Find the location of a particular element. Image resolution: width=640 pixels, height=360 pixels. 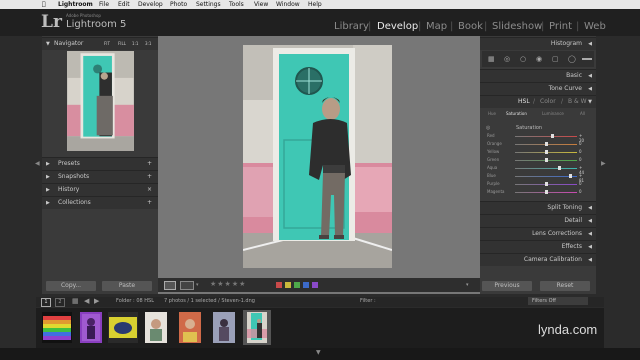

zoom-3-1: 3:1 is located at coordinates (148, 44).